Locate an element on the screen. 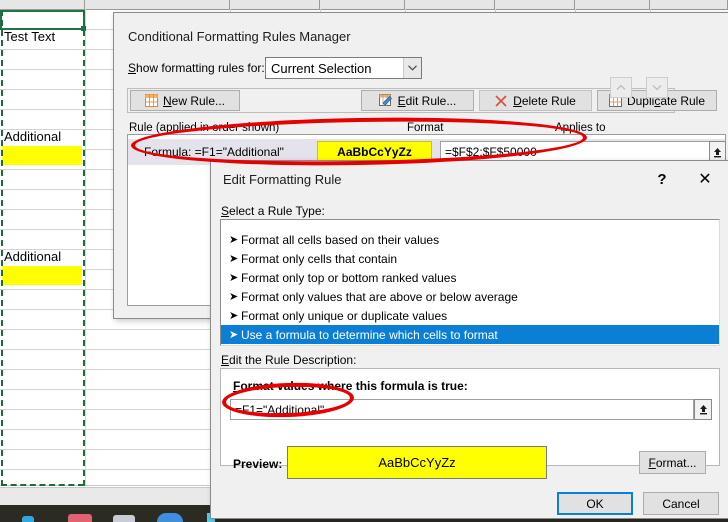 This screenshot has width=728, height=522. edit-rule-dialog-title: Edit Formatting Rule is located at coordinates (282, 179).